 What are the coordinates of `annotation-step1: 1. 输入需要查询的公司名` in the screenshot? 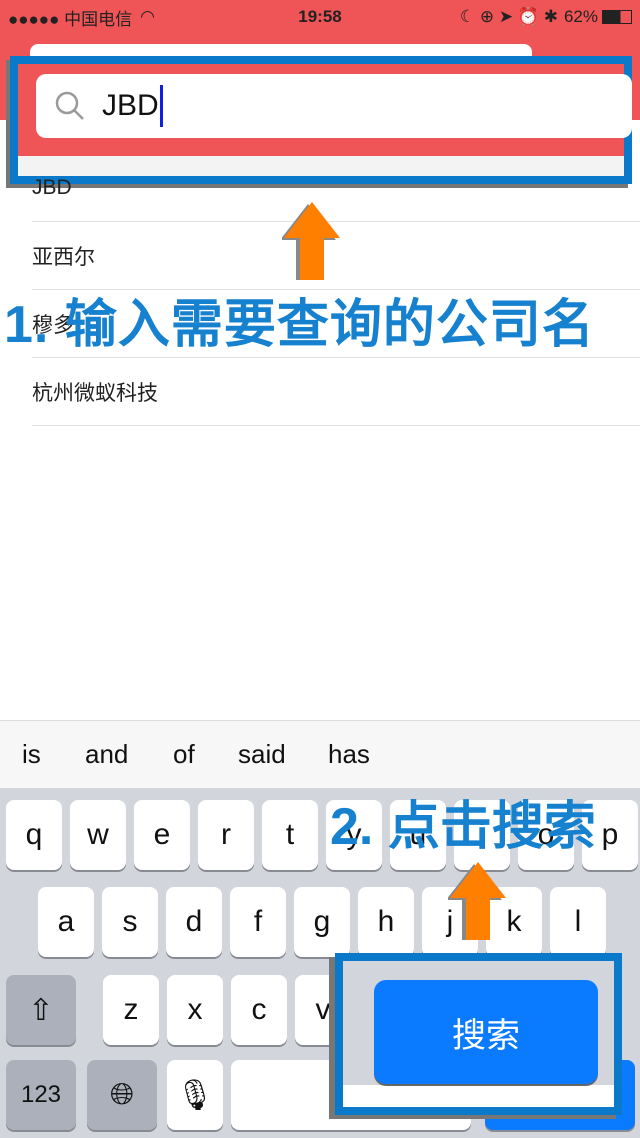 It's located at (299, 325).